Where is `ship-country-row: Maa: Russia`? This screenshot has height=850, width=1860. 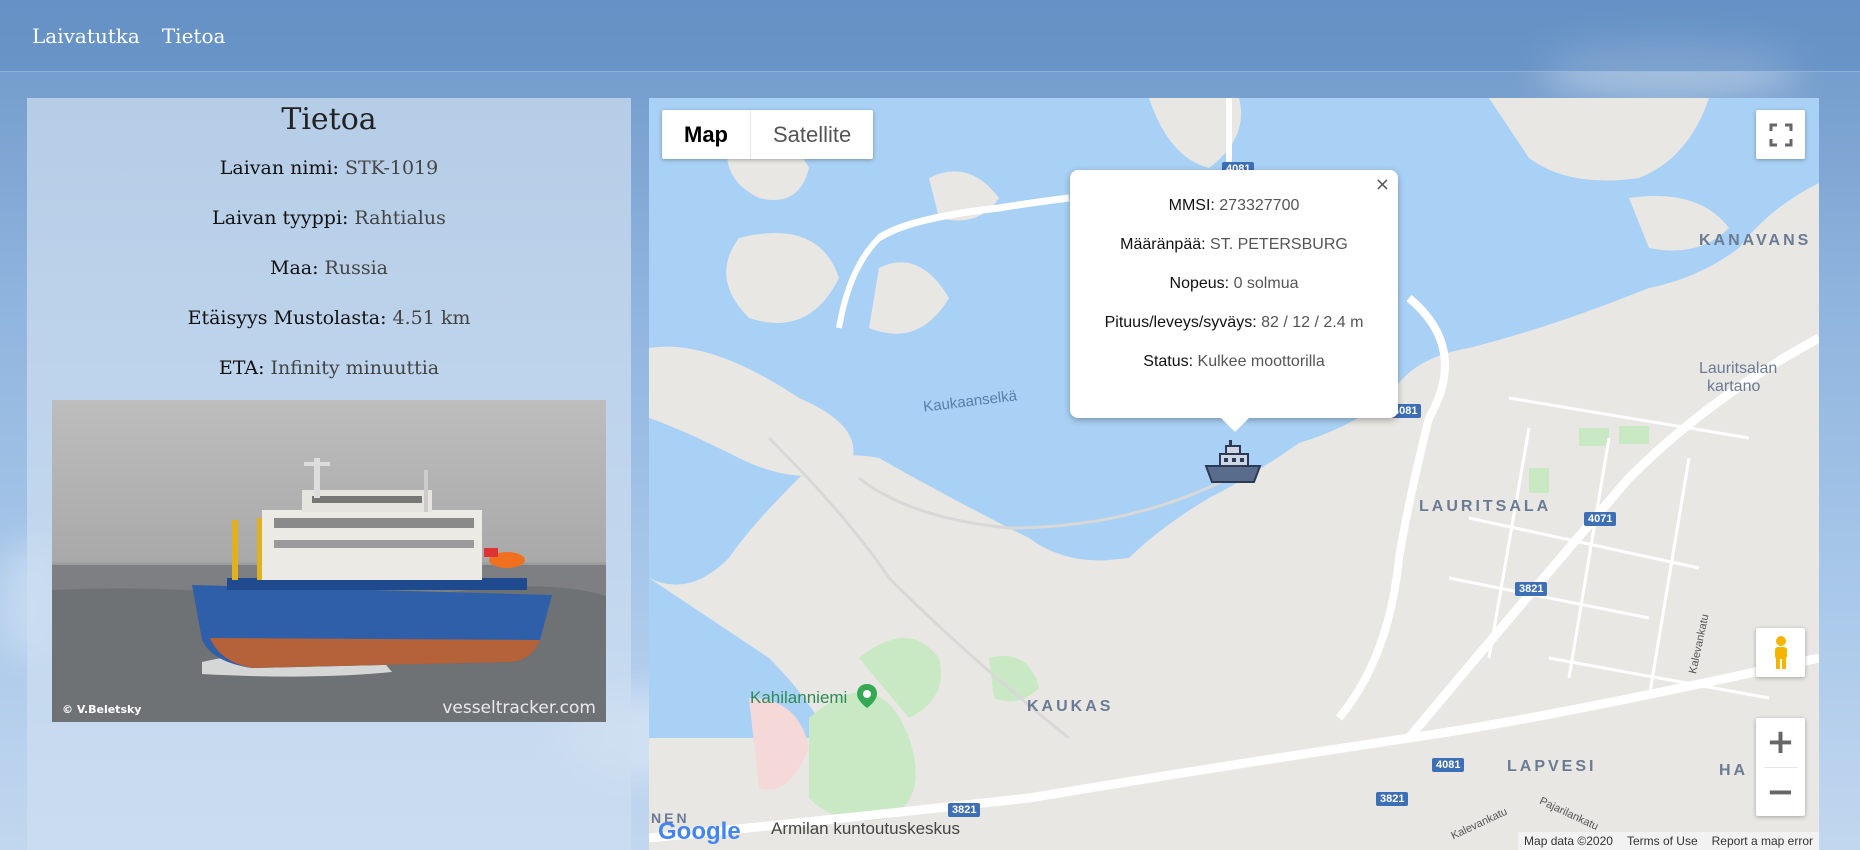
ship-country-row: Maa: Russia is located at coordinates (329, 268).